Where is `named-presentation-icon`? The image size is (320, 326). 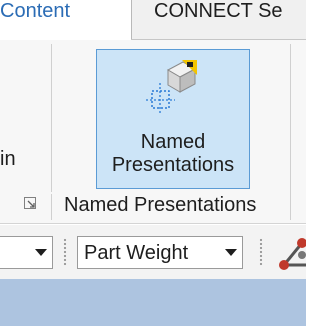 named-presentation-icon is located at coordinates (171, 87).